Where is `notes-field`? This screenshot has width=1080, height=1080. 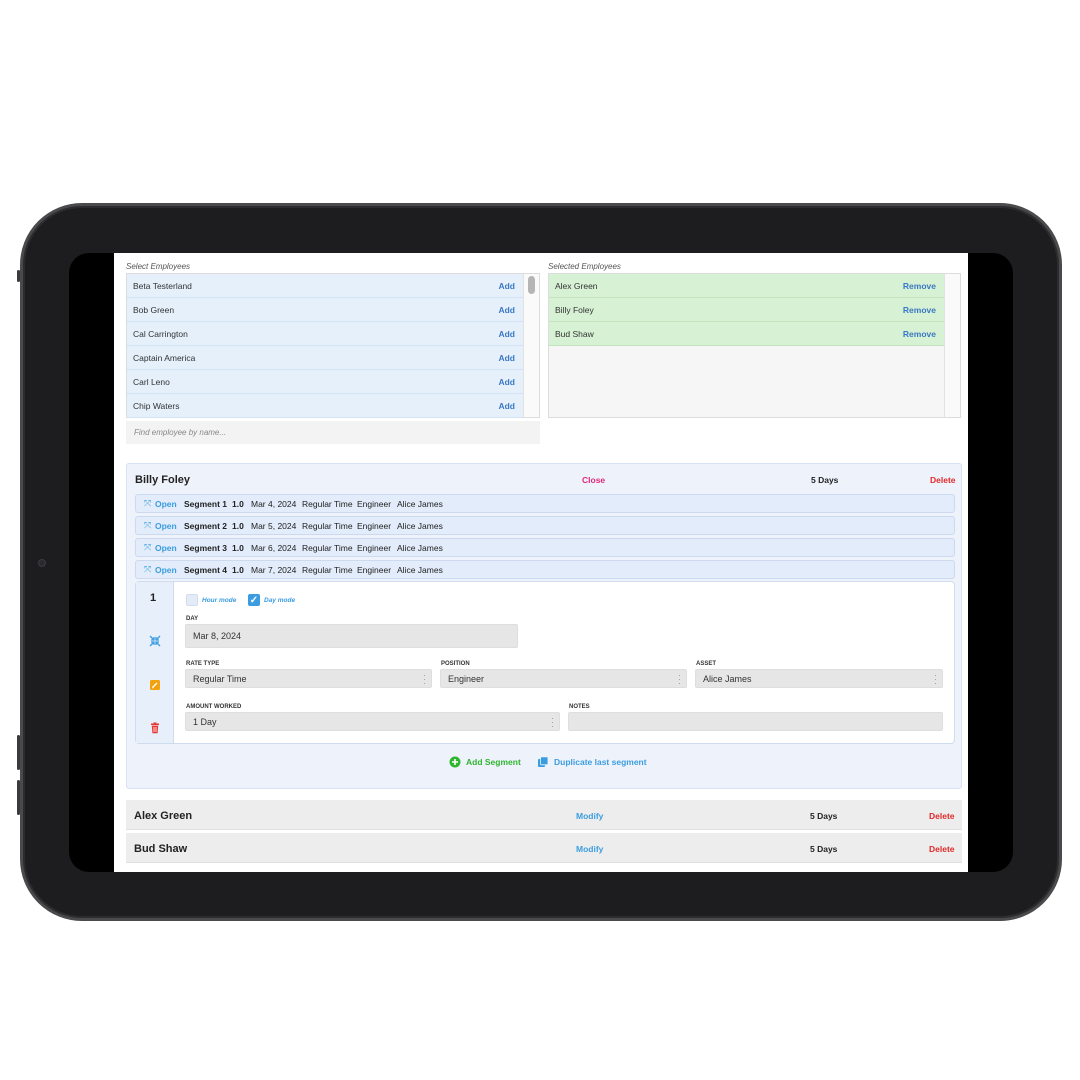 notes-field is located at coordinates (755, 721).